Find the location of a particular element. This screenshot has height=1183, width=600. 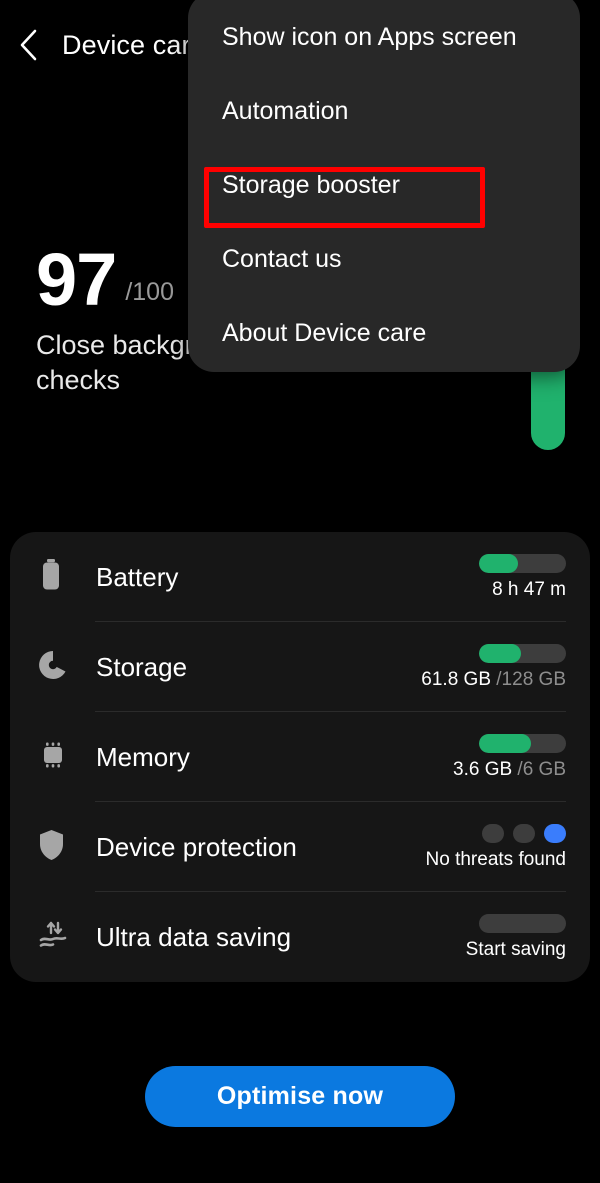

data-saving-icon is located at coordinates (53, 937).